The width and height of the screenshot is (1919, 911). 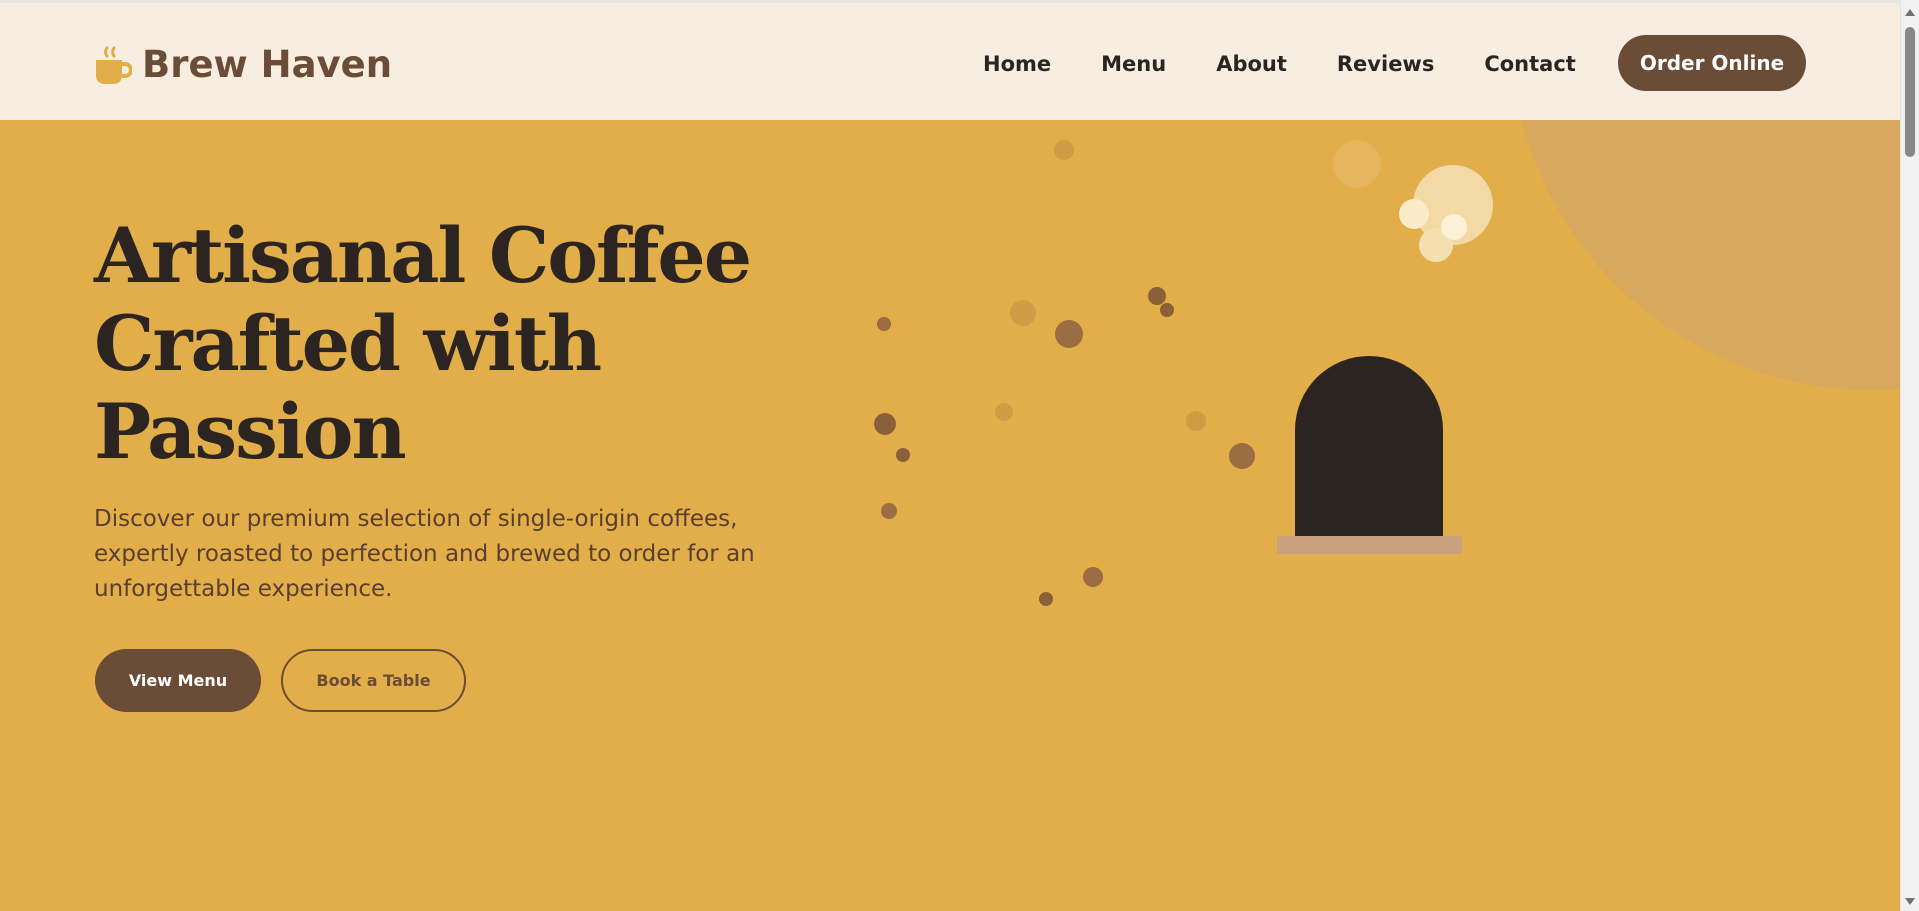 What do you see at coordinates (1705, 255) in the screenshot?
I see `decorative-circle` at bounding box center [1705, 255].